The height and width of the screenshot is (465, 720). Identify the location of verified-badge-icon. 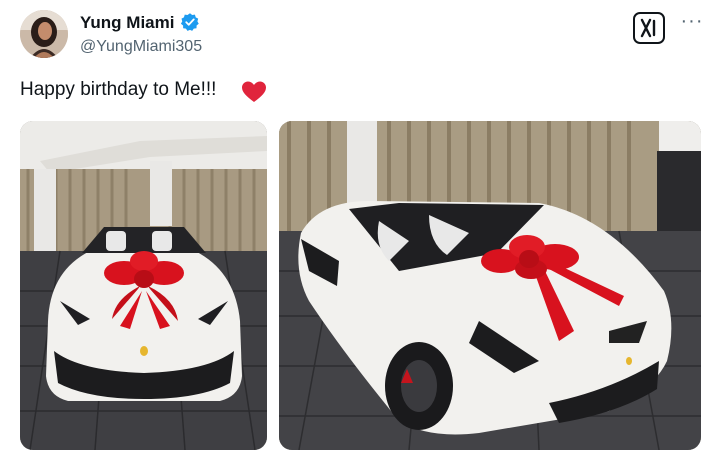
(189, 22).